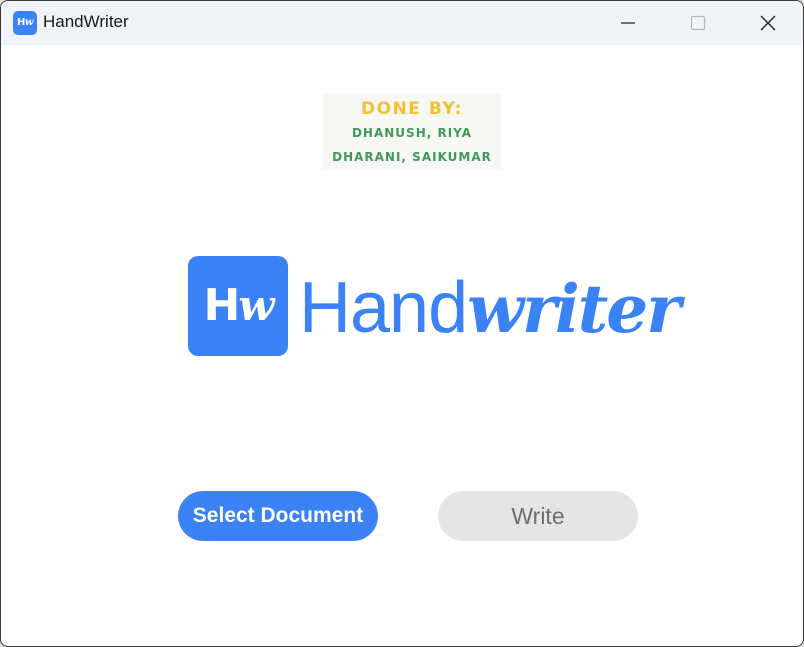 The height and width of the screenshot is (647, 804). Describe the element at coordinates (383, 308) in the screenshot. I see `logo-word-hand: Hand` at that location.